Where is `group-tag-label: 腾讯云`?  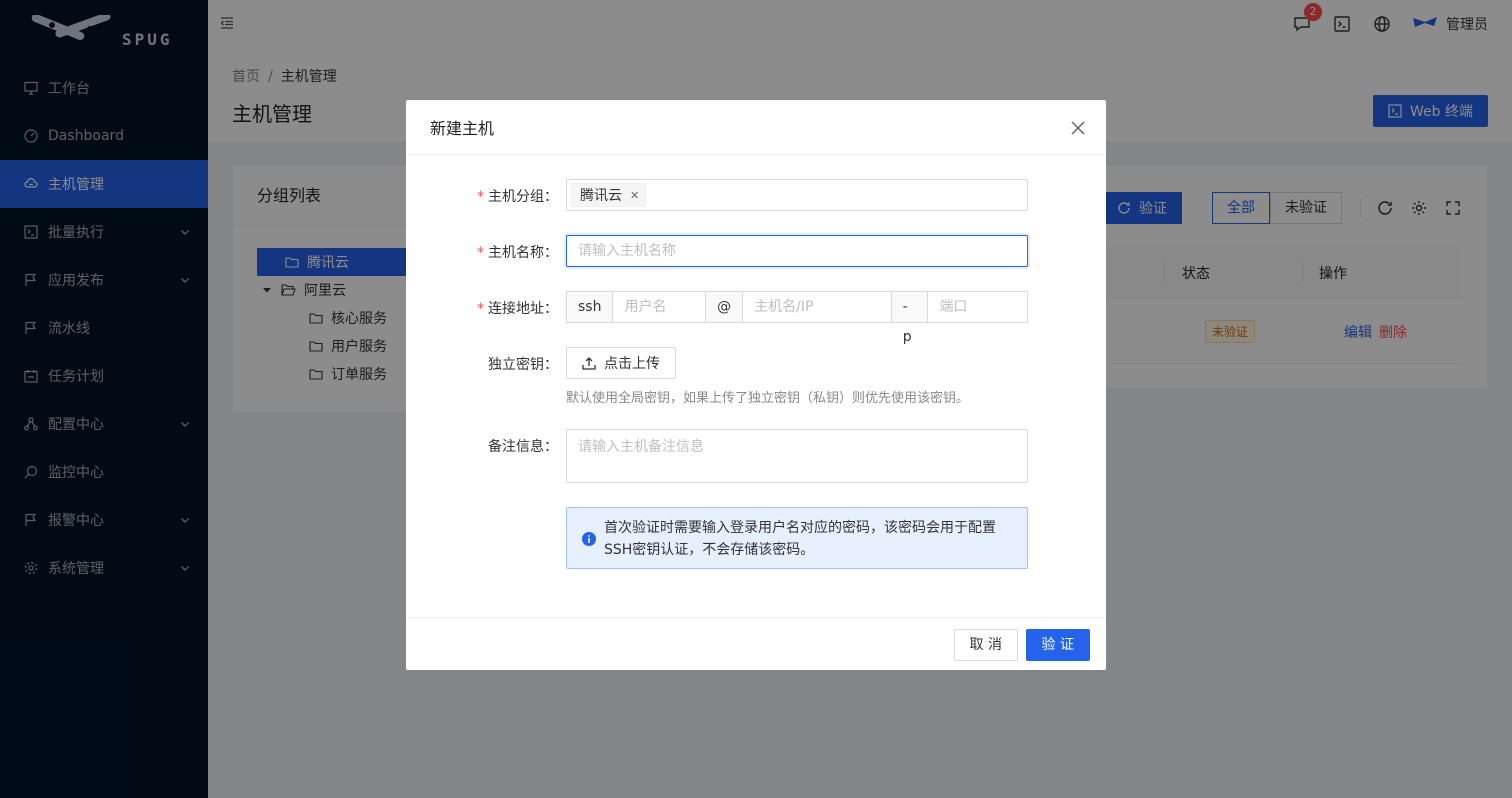
group-tag-label: 腾讯云 is located at coordinates (601, 196).